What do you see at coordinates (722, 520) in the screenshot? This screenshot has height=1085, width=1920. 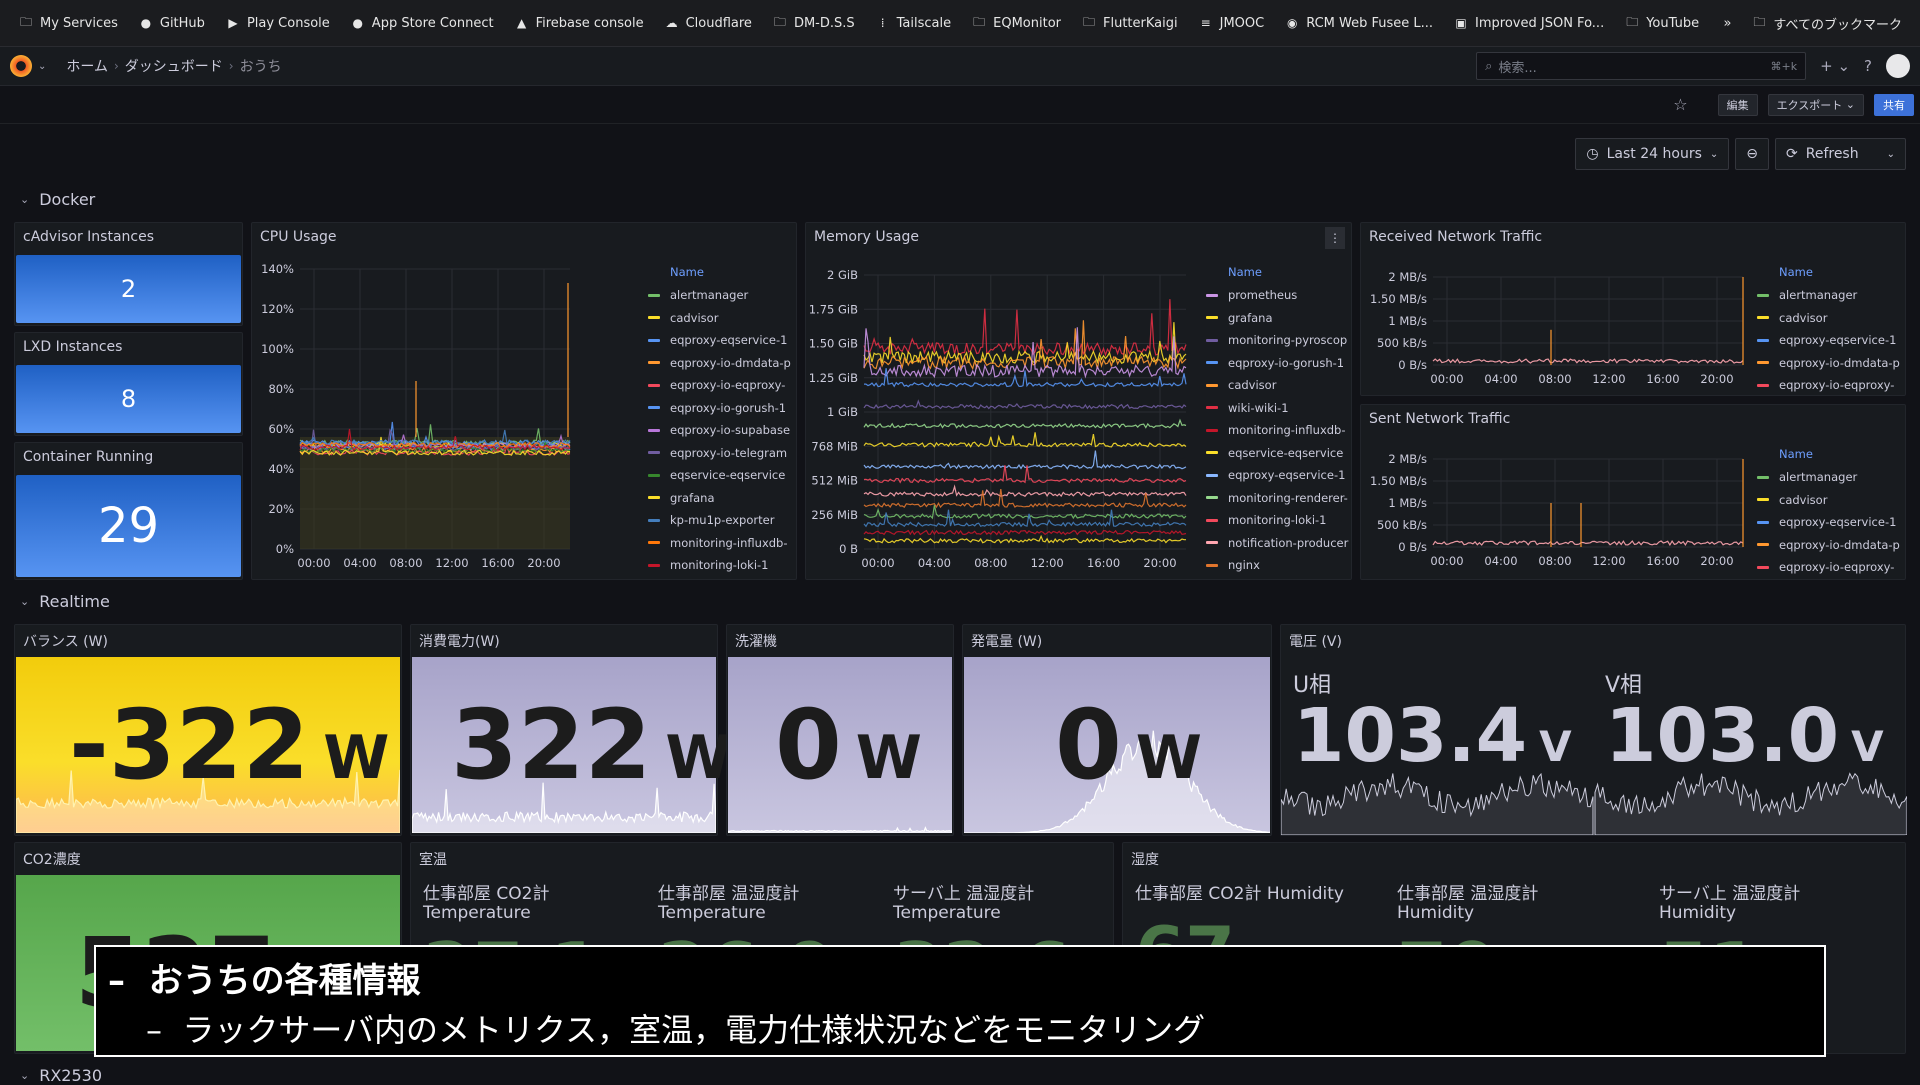 I see `legend-item: kp-mu1p-exporter` at bounding box center [722, 520].